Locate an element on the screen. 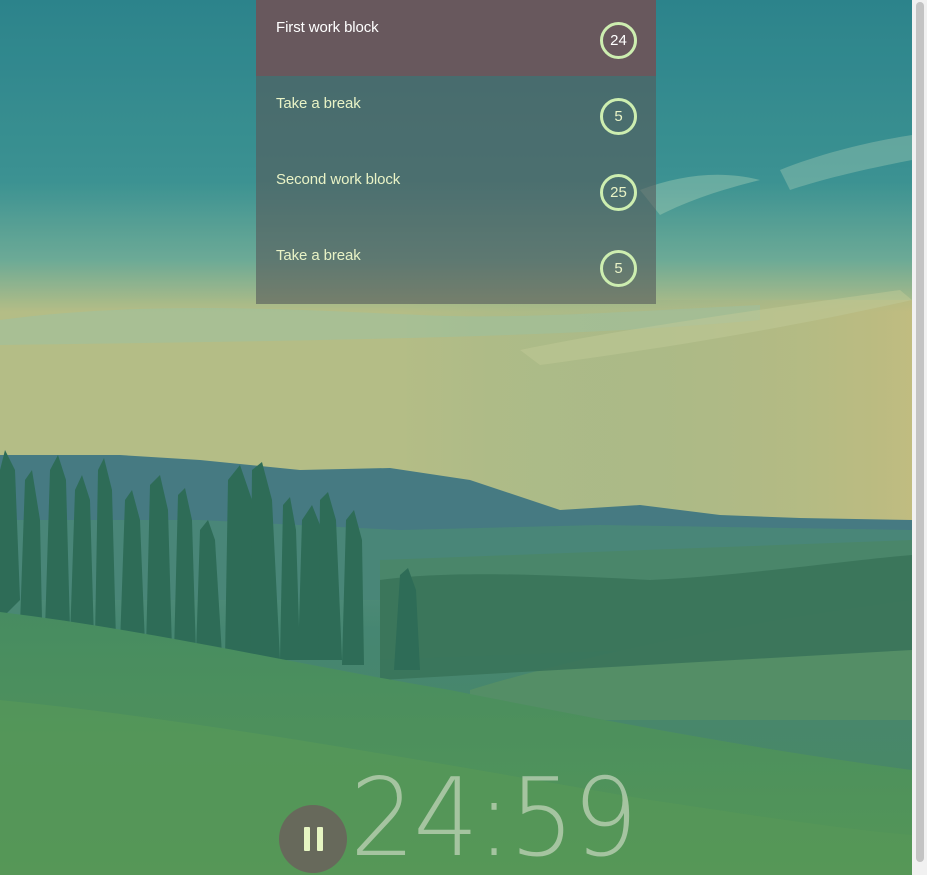 The image size is (927, 875). pause-button is located at coordinates (313, 839).